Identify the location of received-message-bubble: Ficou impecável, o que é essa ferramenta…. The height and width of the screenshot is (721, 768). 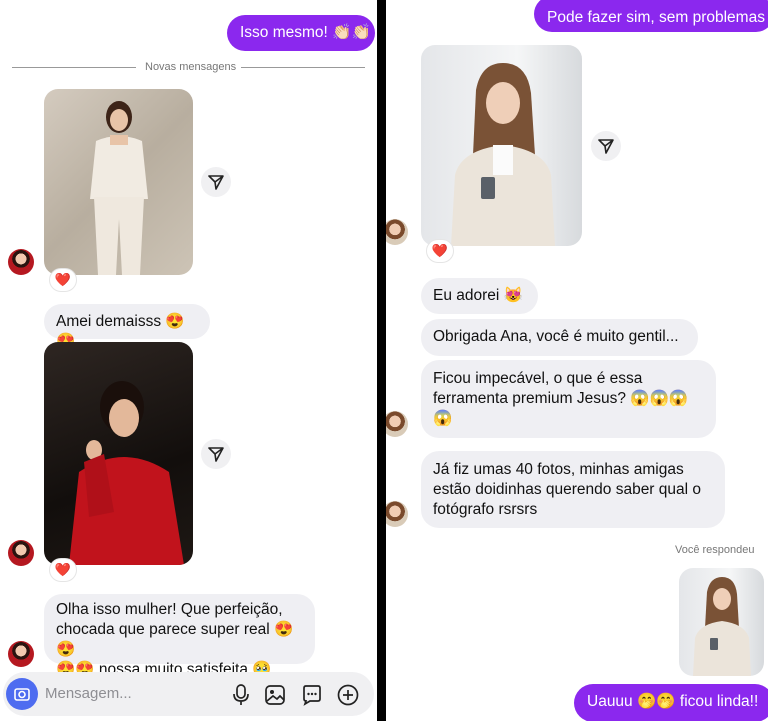
(568, 399).